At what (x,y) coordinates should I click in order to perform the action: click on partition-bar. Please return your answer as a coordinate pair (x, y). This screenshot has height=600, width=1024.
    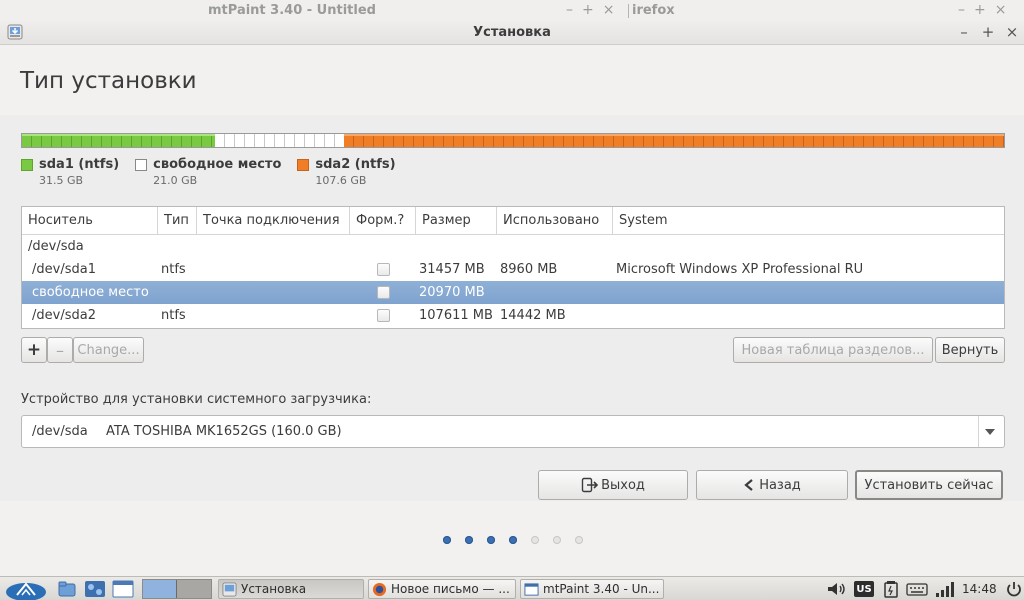
    Looking at the image, I should click on (513, 140).